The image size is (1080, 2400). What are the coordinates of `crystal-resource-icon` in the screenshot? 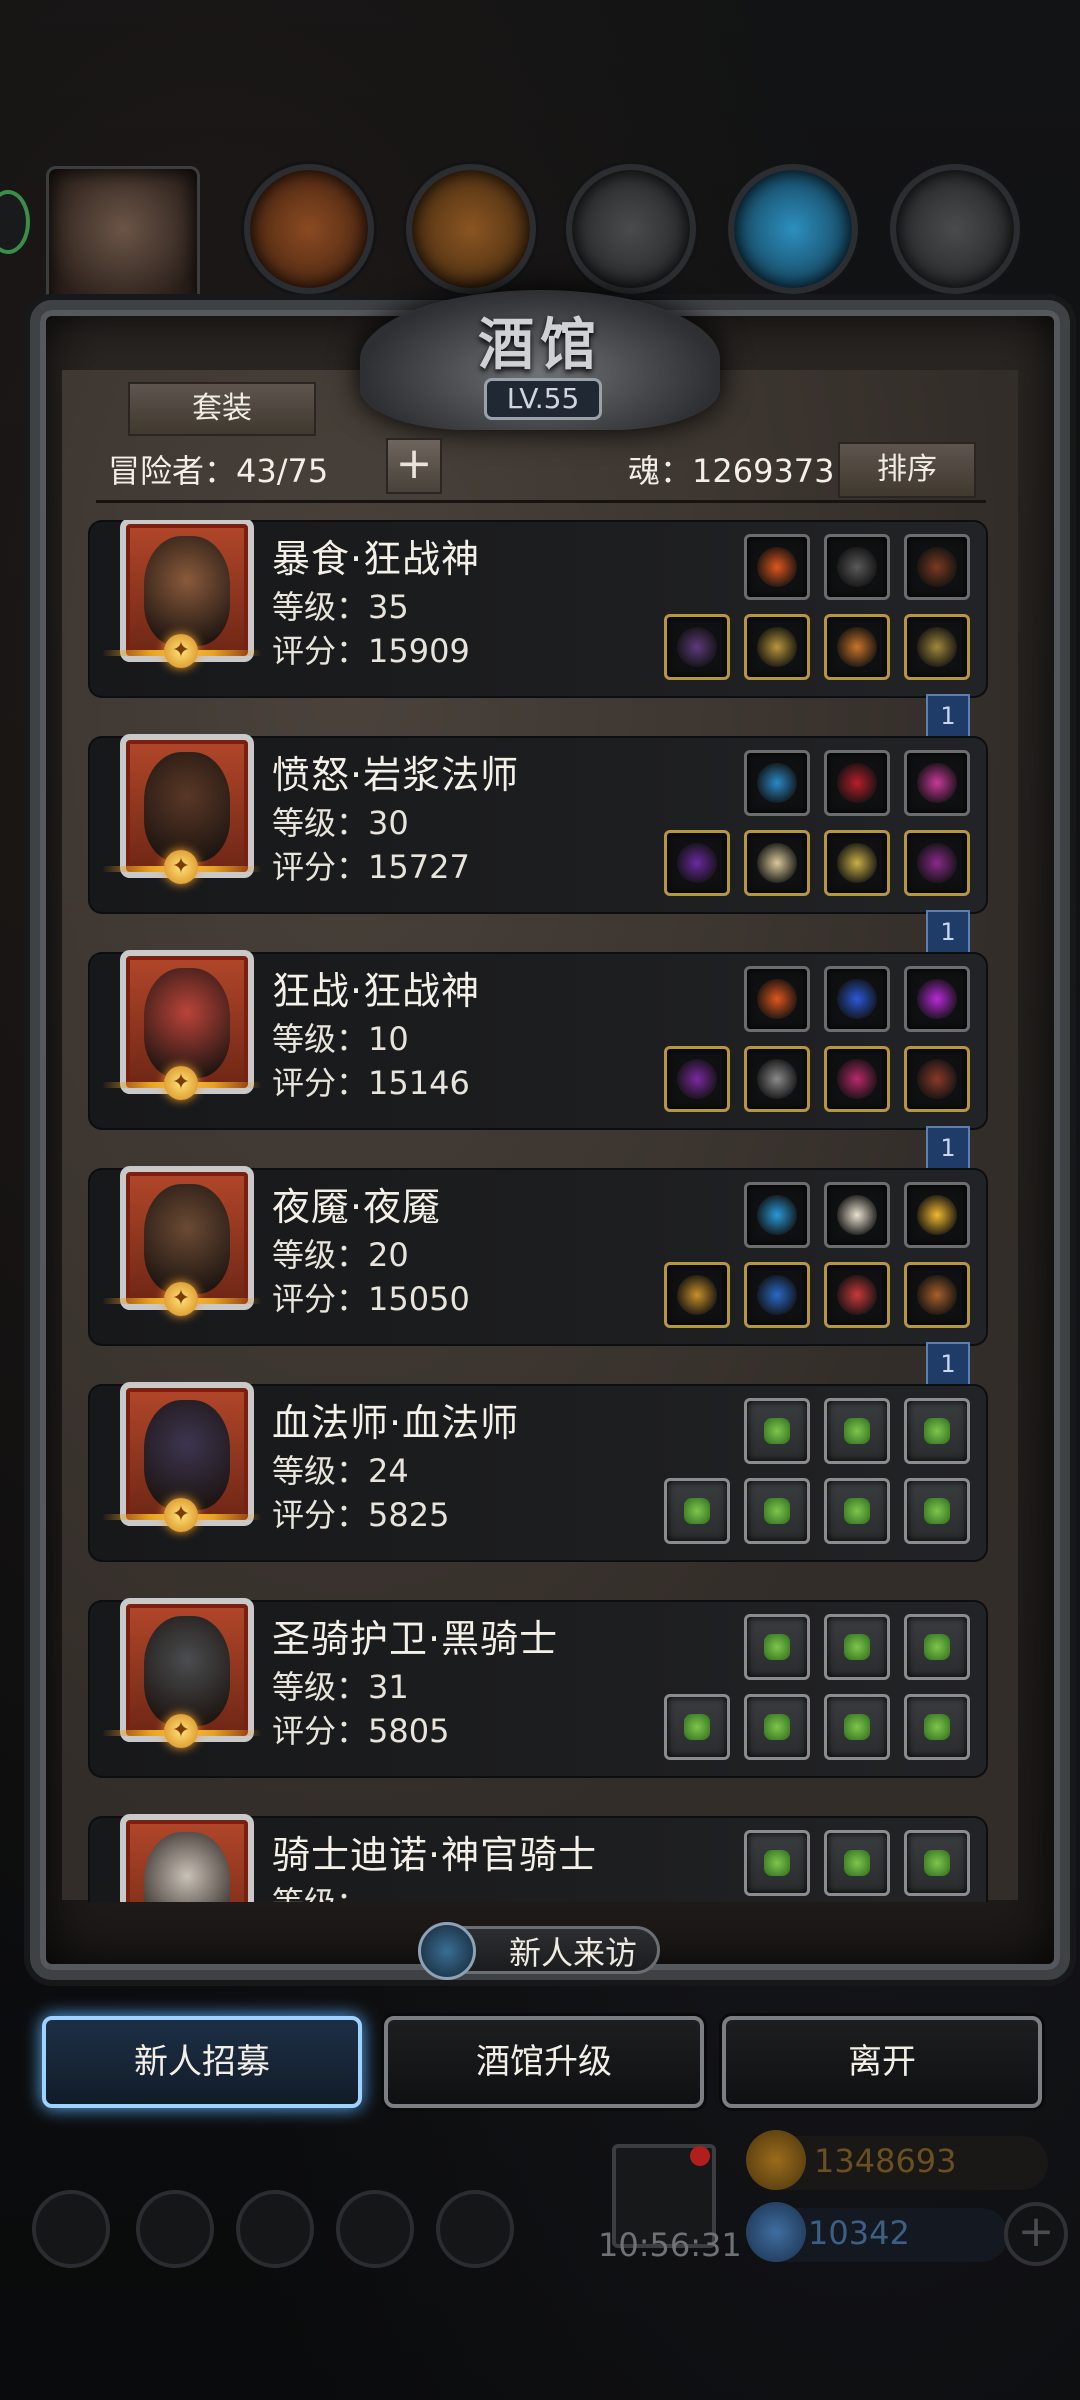 It's located at (793, 229).